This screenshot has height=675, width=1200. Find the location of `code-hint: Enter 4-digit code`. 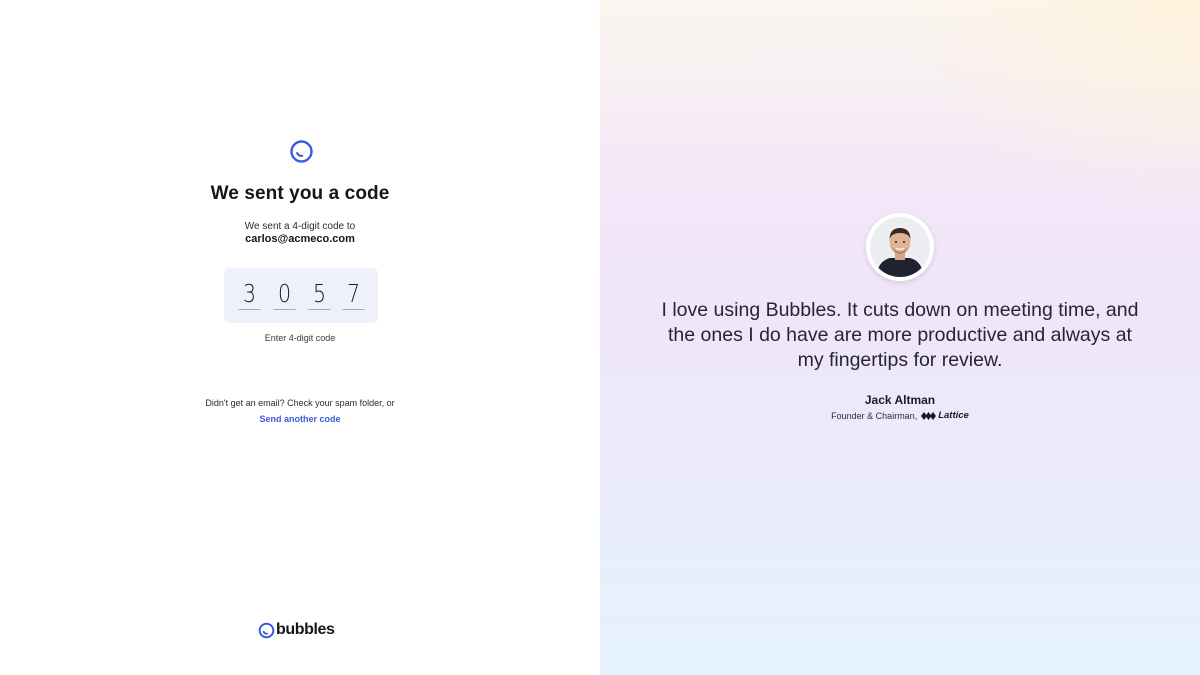

code-hint: Enter 4-digit code is located at coordinates (300, 338).